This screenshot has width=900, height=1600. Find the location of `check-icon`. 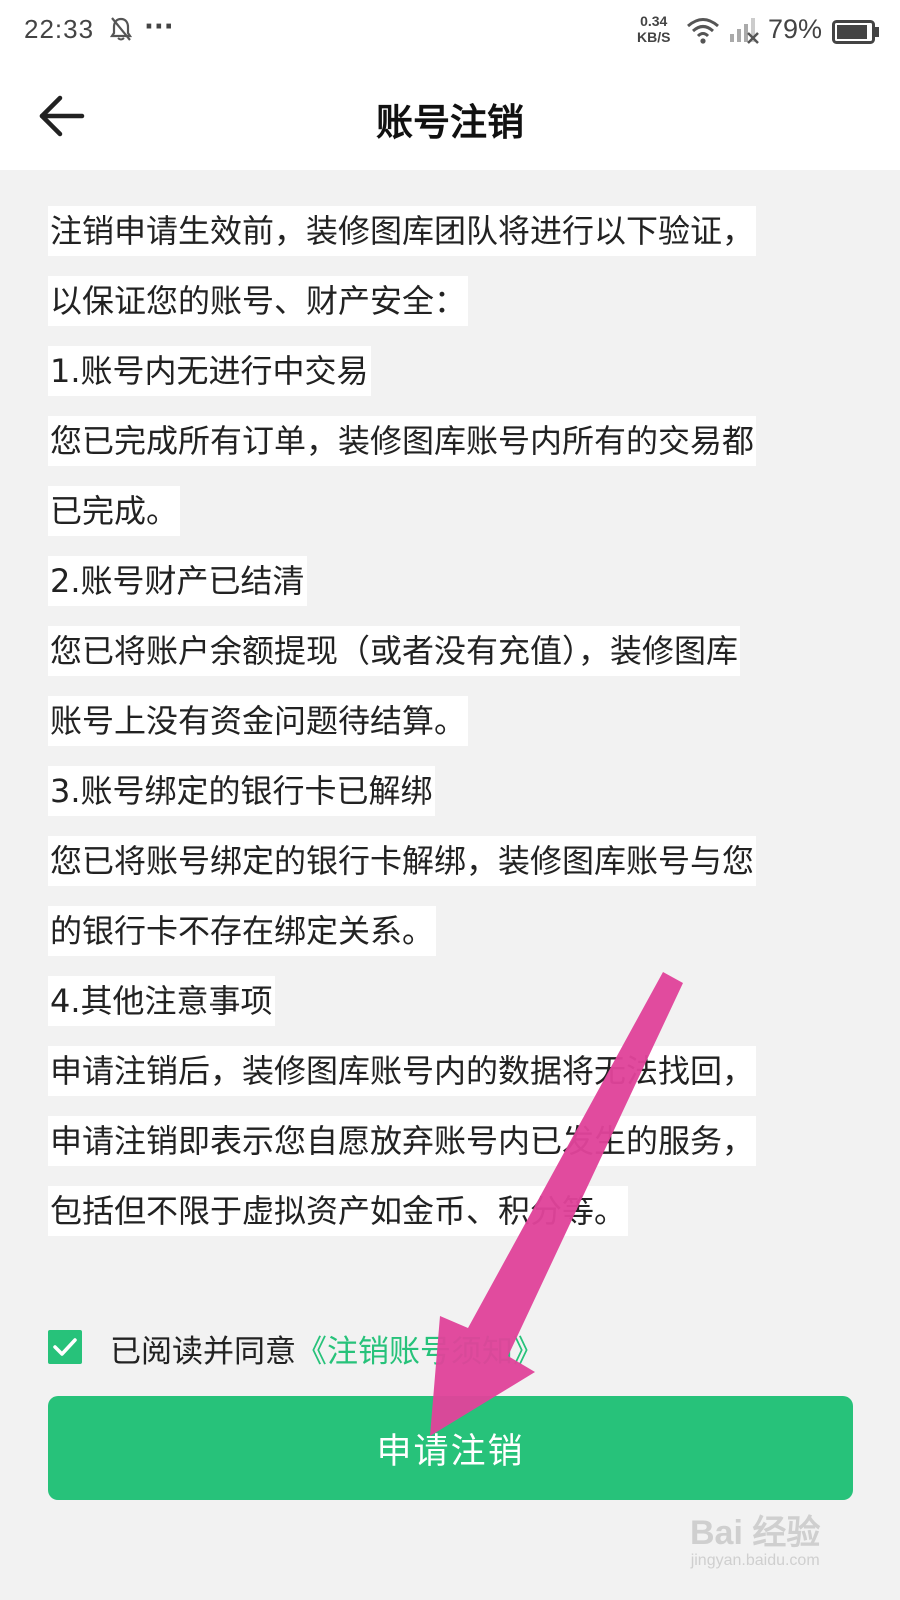

check-icon is located at coordinates (65, 1347).